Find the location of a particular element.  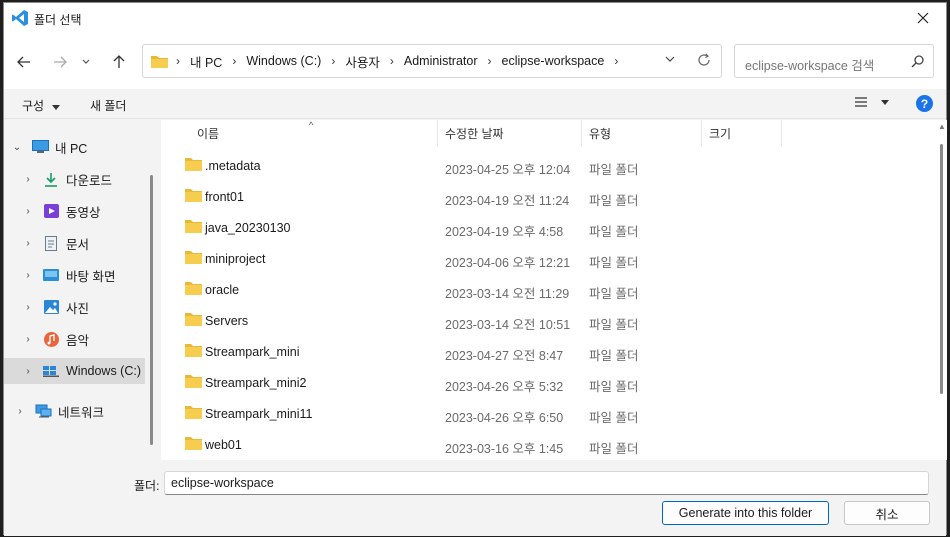

dialog-footer: 폴더: Generate into this folder 취소 is located at coordinates (475, 498).